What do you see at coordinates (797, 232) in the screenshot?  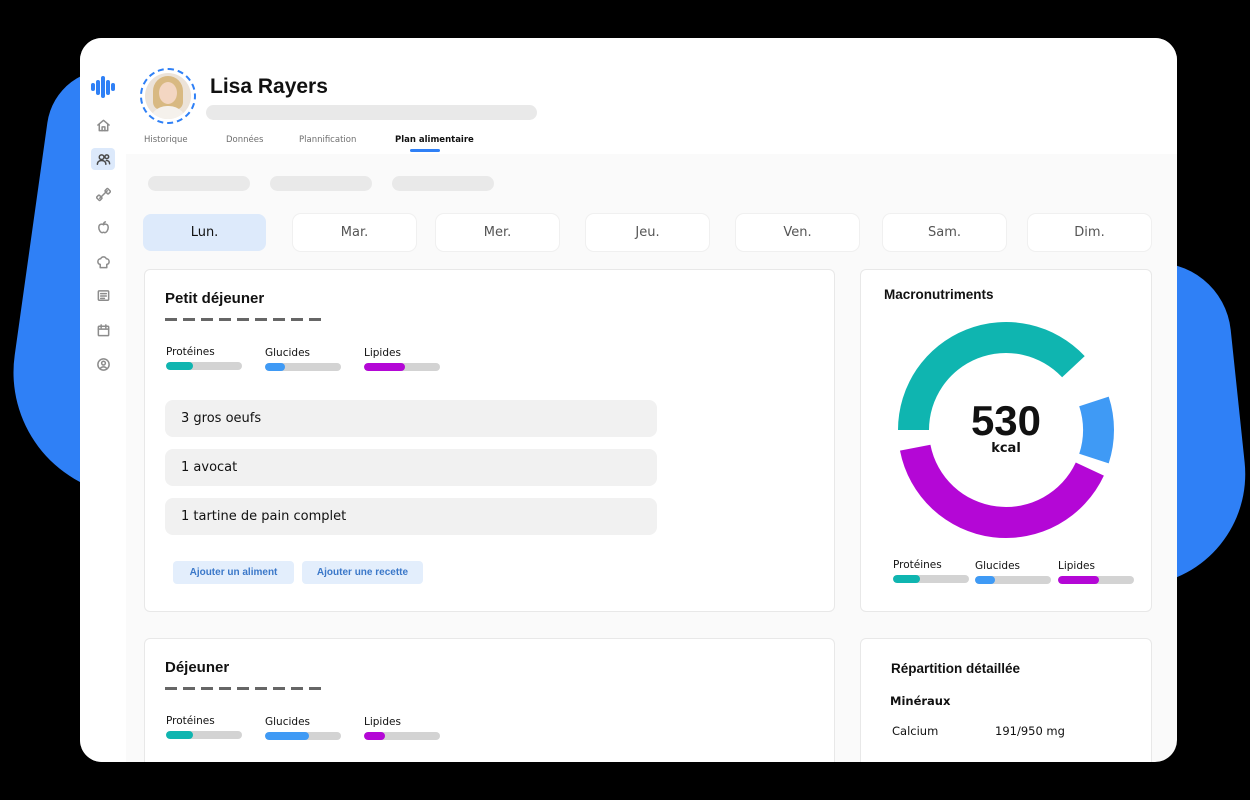 I see `day-friday: Ven.` at bounding box center [797, 232].